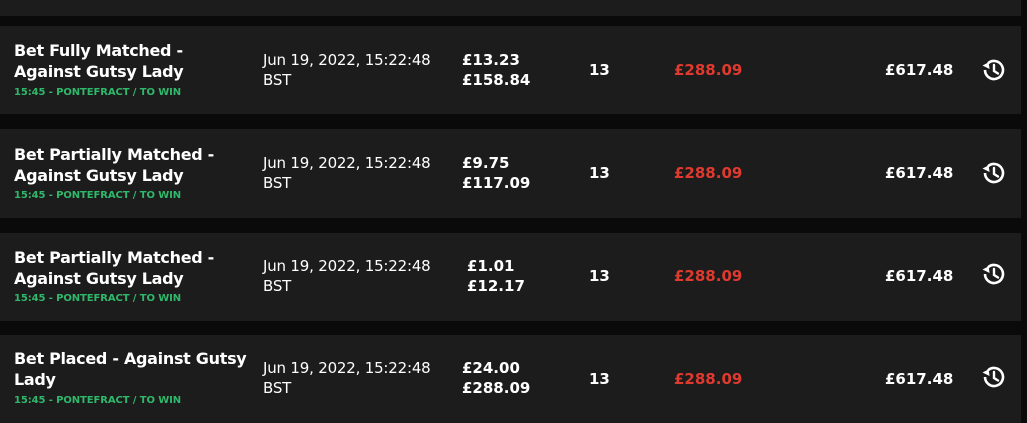 This screenshot has width=1027, height=423. Describe the element at coordinates (496, 276) in the screenshot. I see `bet-stake: £1.01 £12.17` at that location.